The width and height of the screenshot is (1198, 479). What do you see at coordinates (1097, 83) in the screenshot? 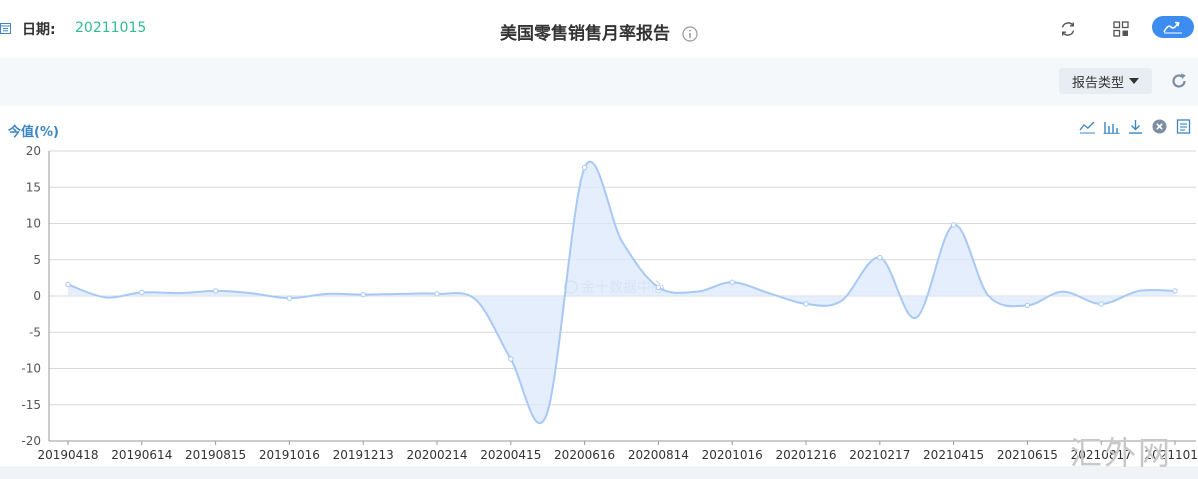
I see `report-type-label: 报告类型` at bounding box center [1097, 83].